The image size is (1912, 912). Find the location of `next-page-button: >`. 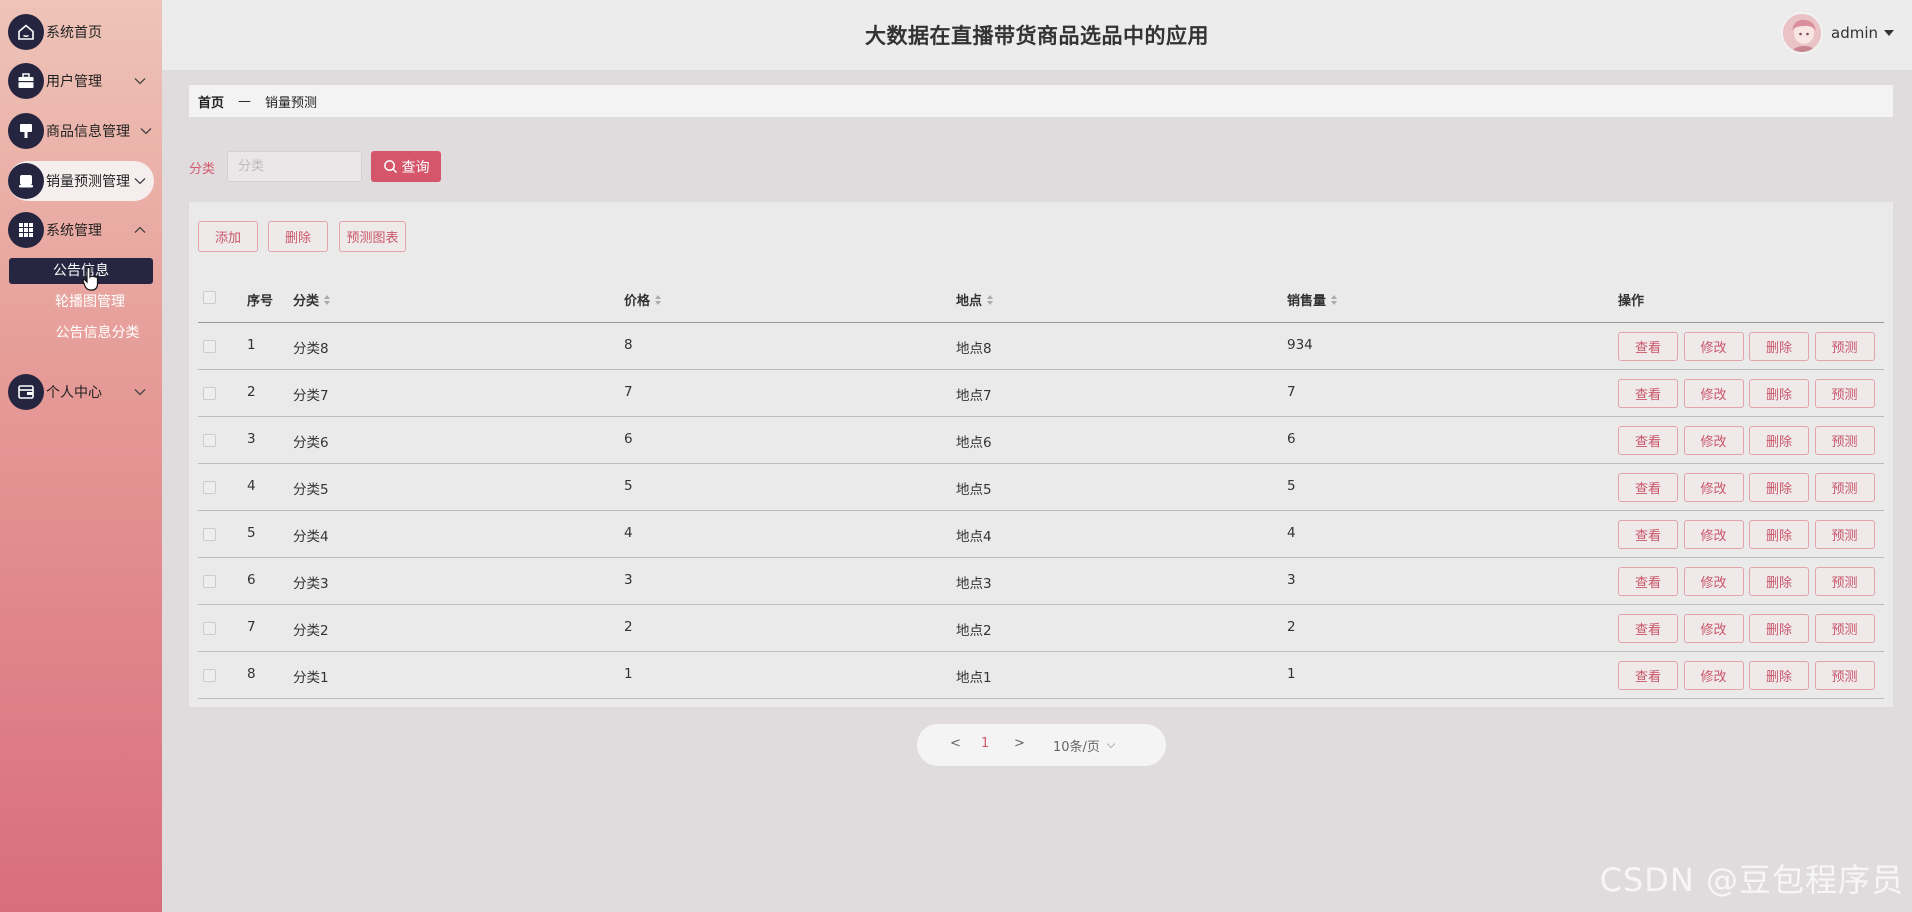

next-page-button: > is located at coordinates (1019, 743).